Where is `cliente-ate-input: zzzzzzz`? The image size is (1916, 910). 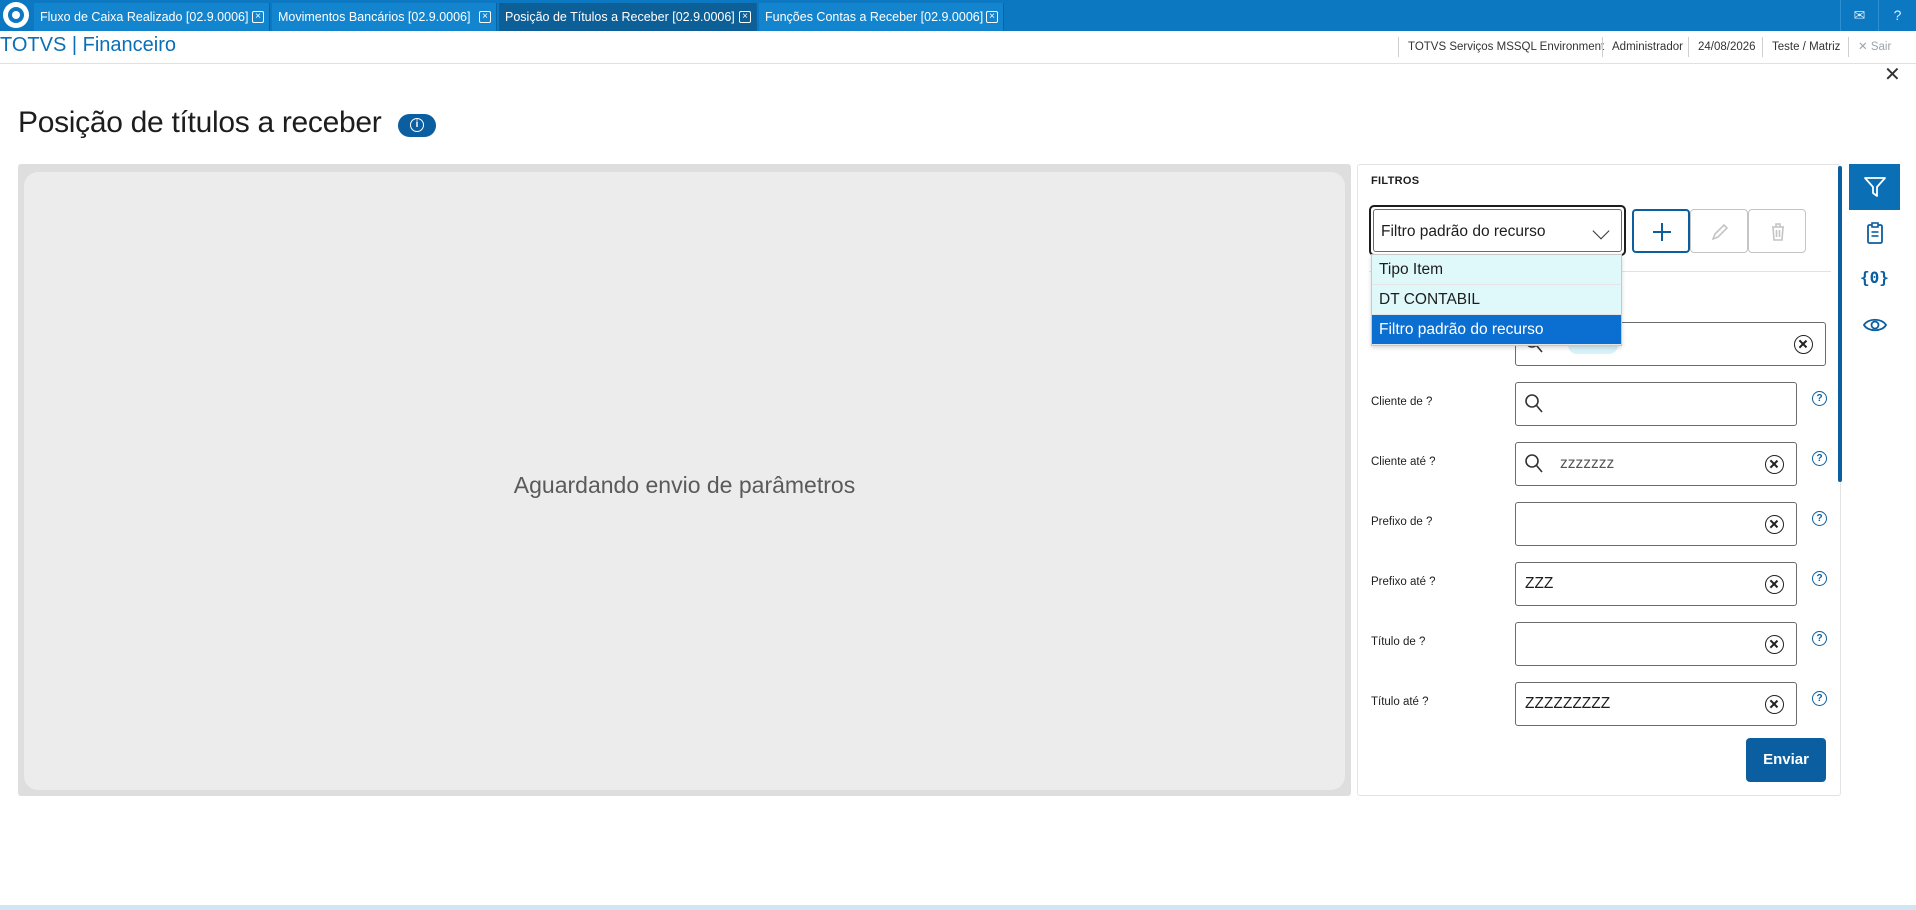
cliente-ate-input: zzzzzzz is located at coordinates (1656, 464).